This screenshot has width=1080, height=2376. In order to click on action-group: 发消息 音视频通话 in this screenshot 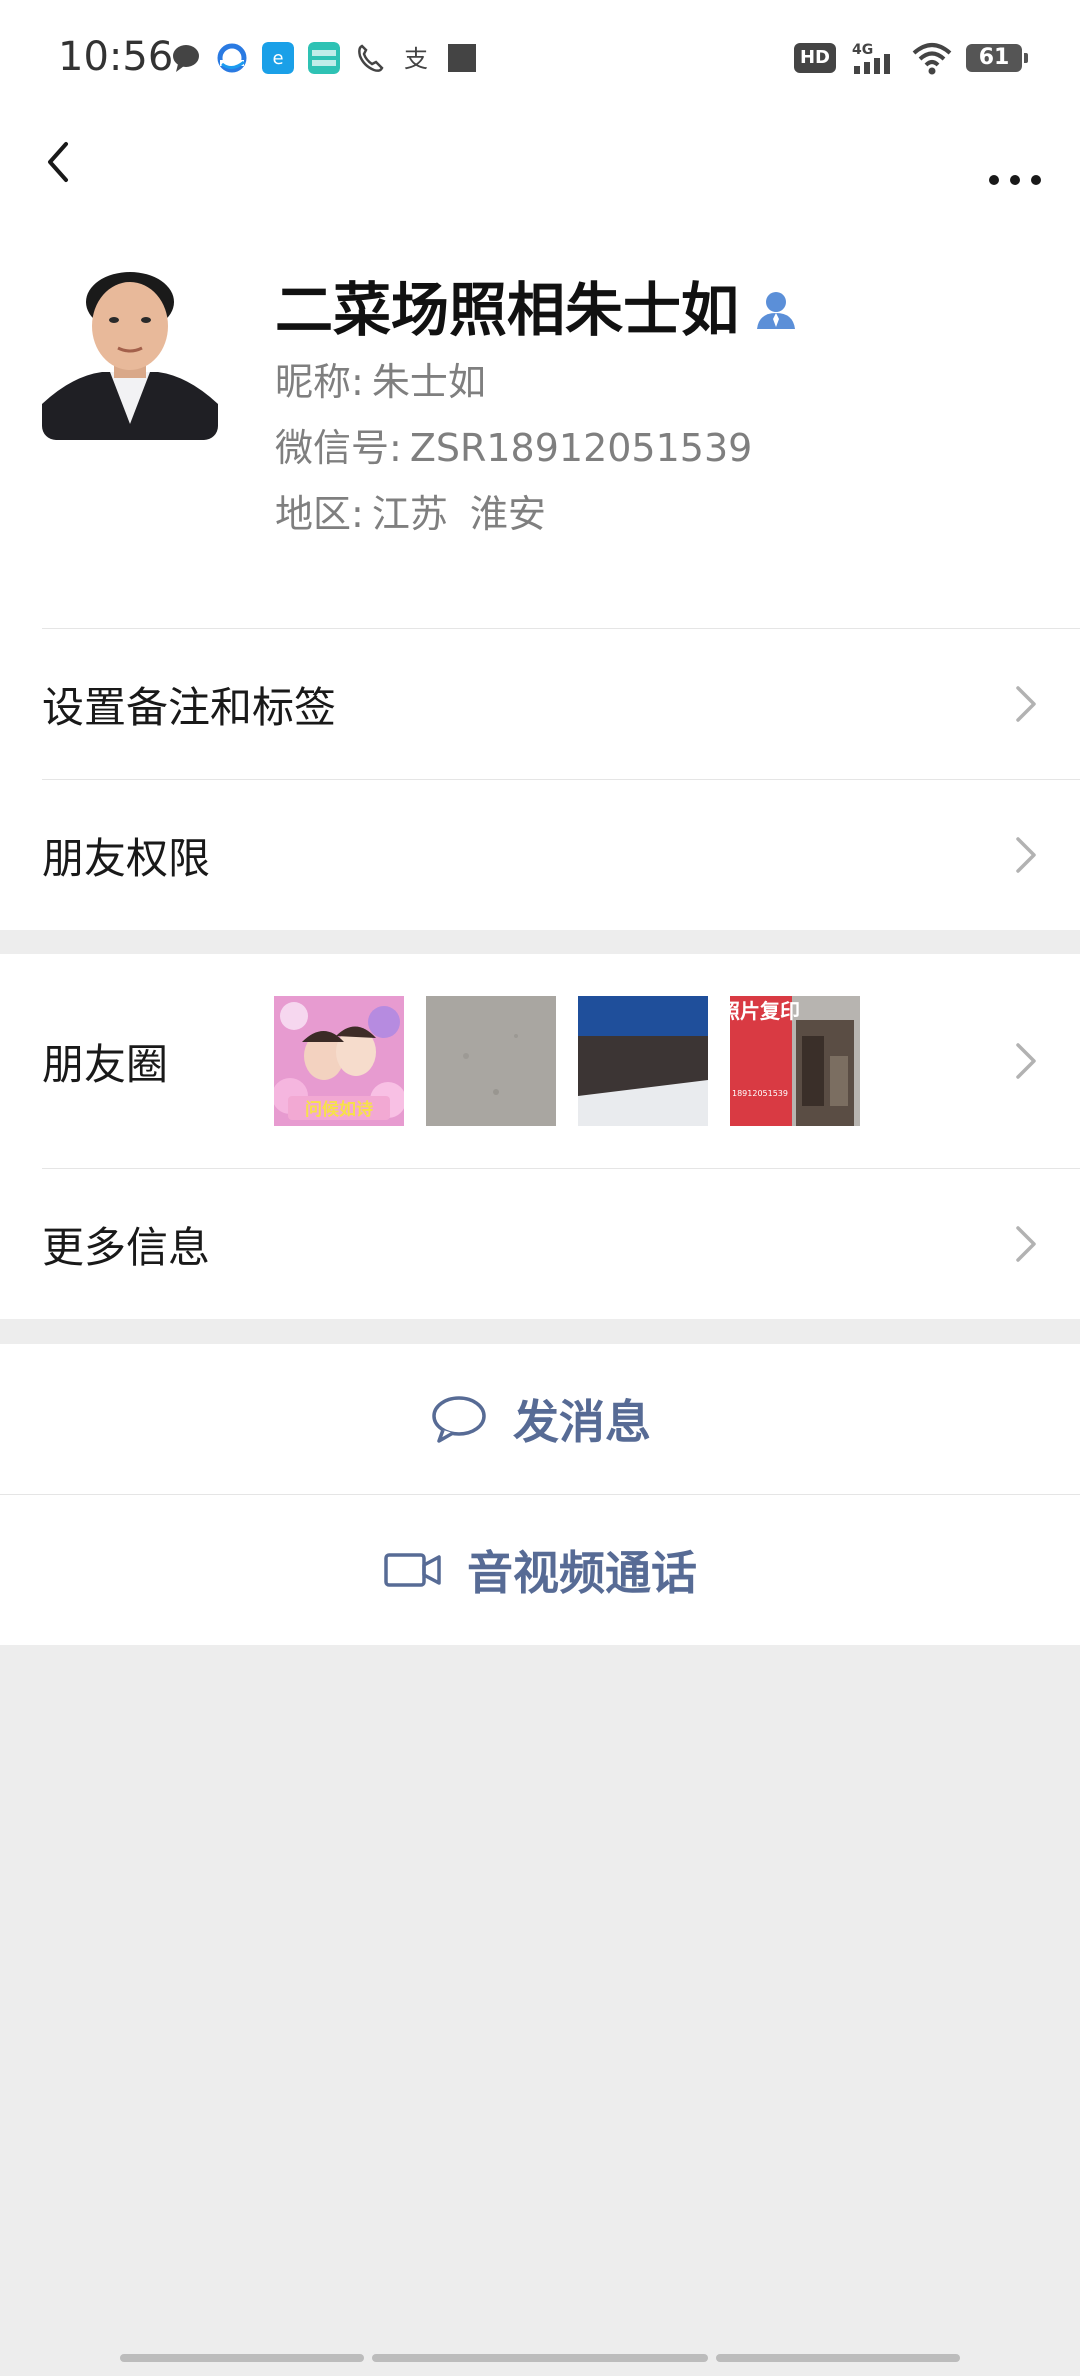, I will do `click(540, 1494)`.